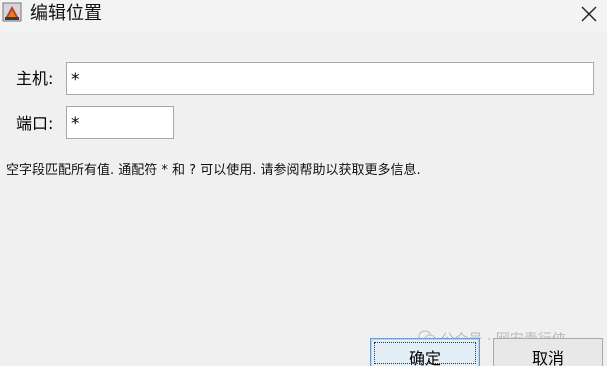 The image size is (607, 366). What do you see at coordinates (303, 16) in the screenshot?
I see `title-bar: 编辑位置` at bounding box center [303, 16].